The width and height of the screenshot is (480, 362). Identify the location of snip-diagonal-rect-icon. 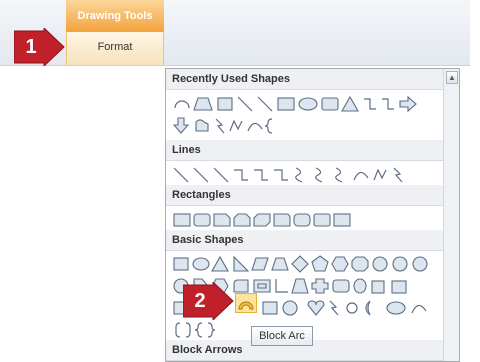
(262, 220).